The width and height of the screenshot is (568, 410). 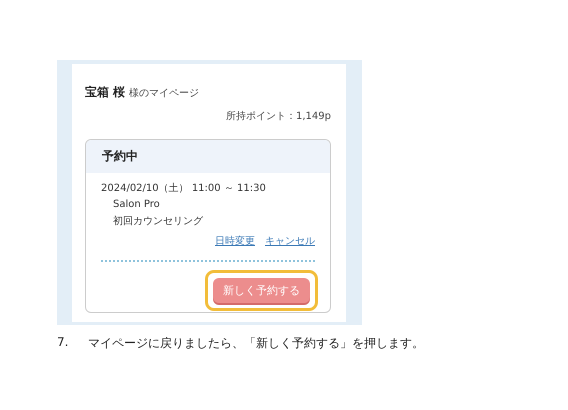 I want to click on user-name: 宝箱 桜, so click(x=105, y=92).